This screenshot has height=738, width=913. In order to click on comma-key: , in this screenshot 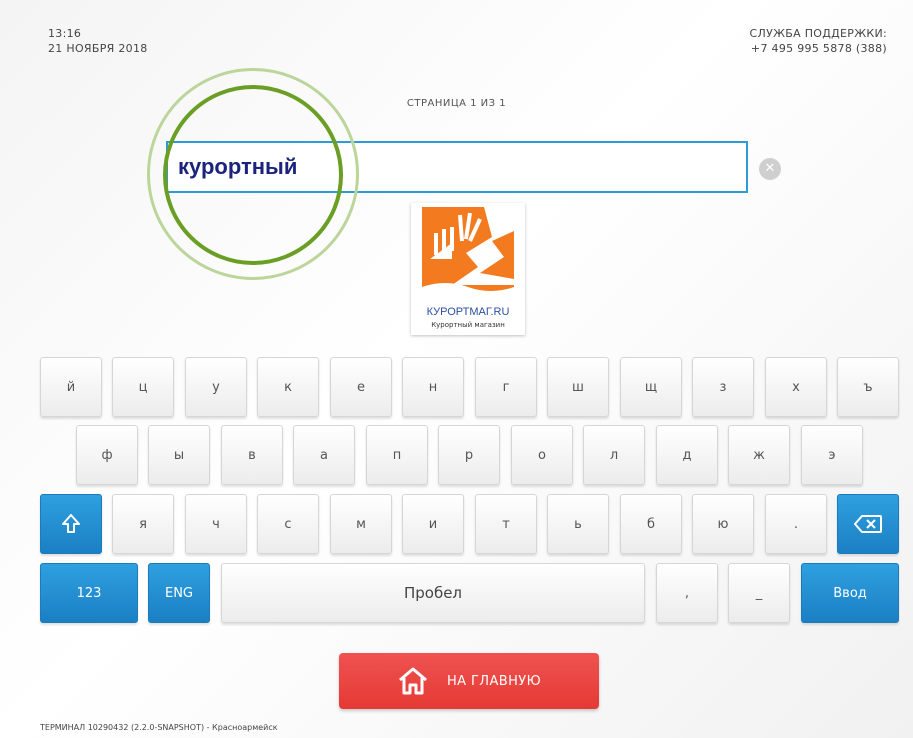, I will do `click(687, 593)`.